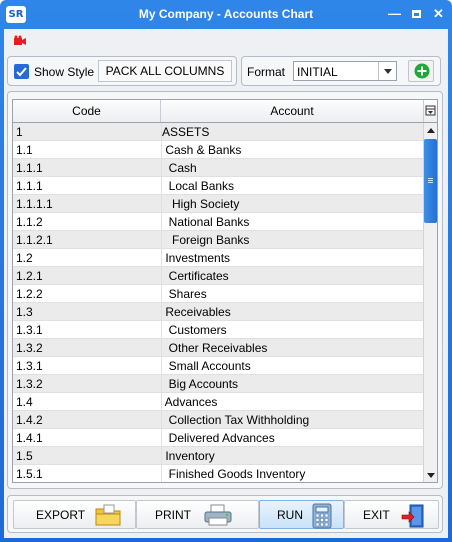 The width and height of the screenshot is (452, 542). Describe the element at coordinates (430, 475) in the screenshot. I see `scroll-down-icon` at that location.